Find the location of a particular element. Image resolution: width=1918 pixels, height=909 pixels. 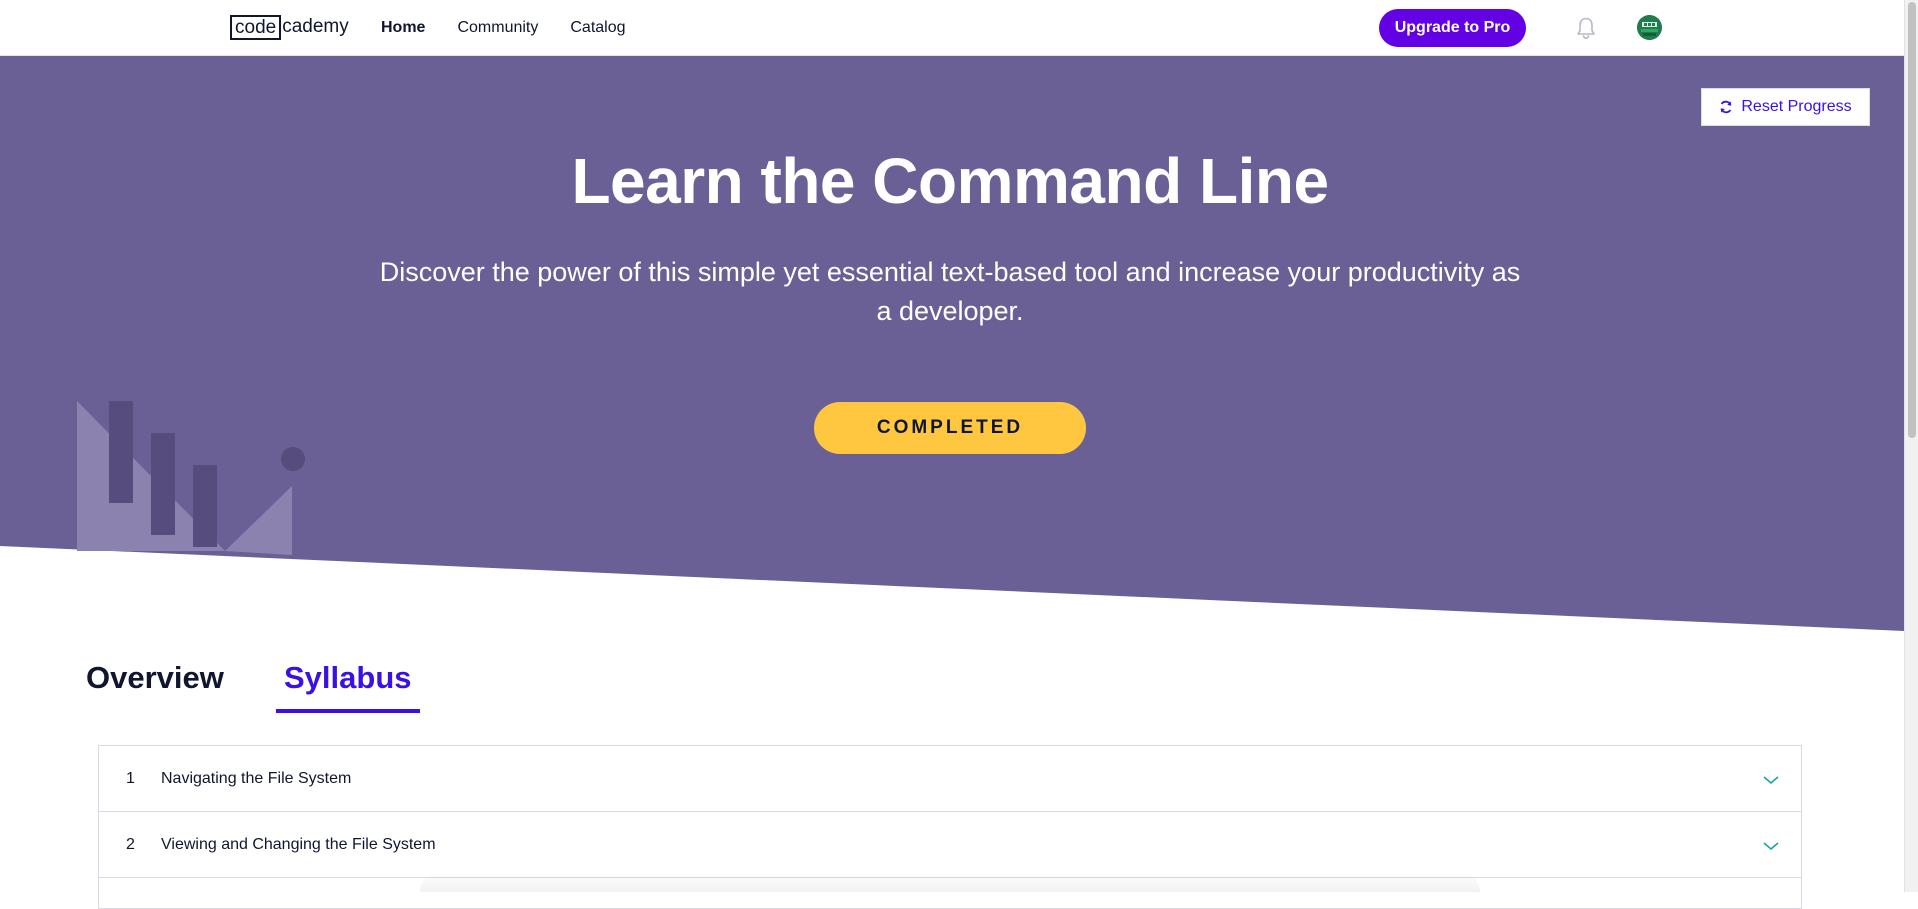

refresh-icon is located at coordinates (1726, 107).